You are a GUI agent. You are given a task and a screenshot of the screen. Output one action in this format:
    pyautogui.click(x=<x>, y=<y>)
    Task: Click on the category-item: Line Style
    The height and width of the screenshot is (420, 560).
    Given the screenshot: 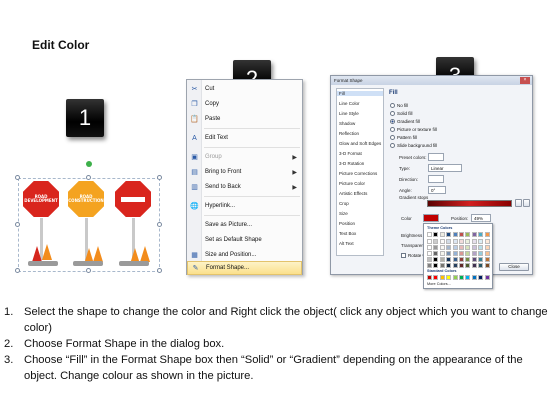 What is the action you would take?
    pyautogui.click(x=349, y=113)
    